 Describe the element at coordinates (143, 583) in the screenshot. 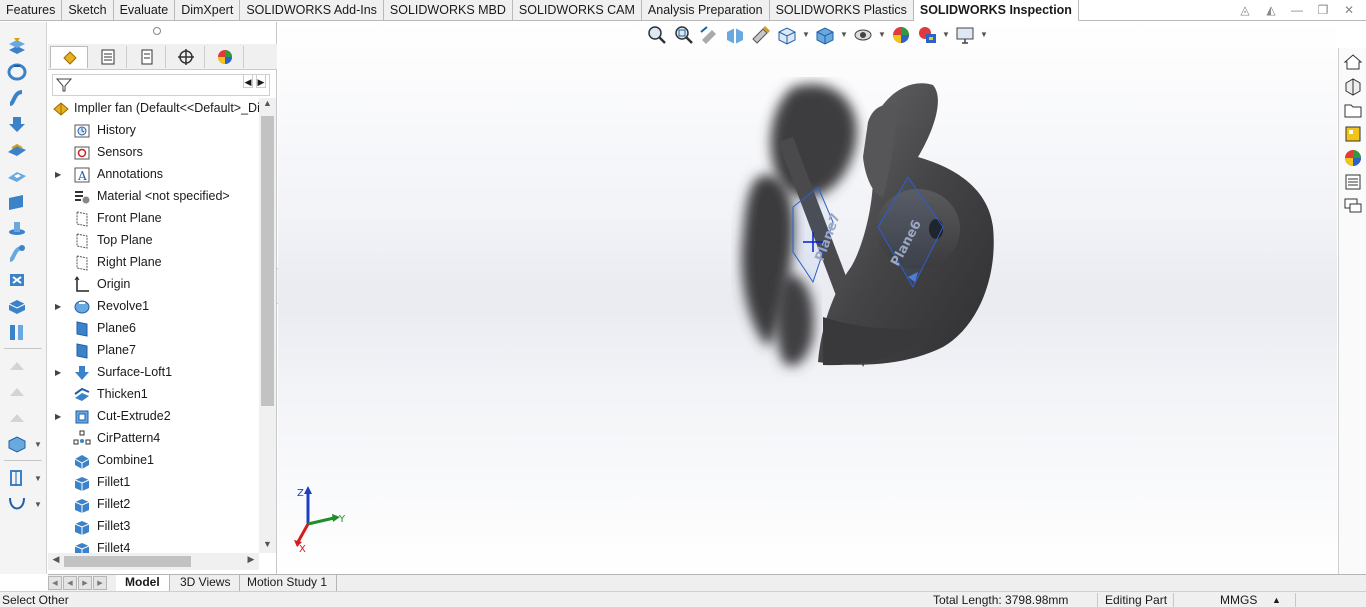

I see `tab-model: Model` at that location.